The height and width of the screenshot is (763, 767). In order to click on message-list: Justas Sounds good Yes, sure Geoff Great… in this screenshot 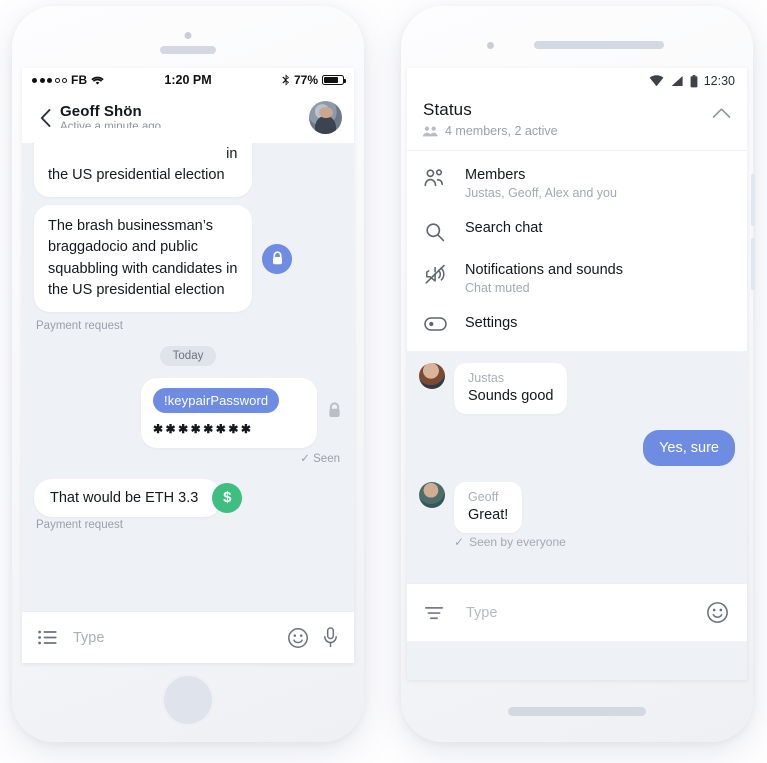, I will do `click(577, 467)`.